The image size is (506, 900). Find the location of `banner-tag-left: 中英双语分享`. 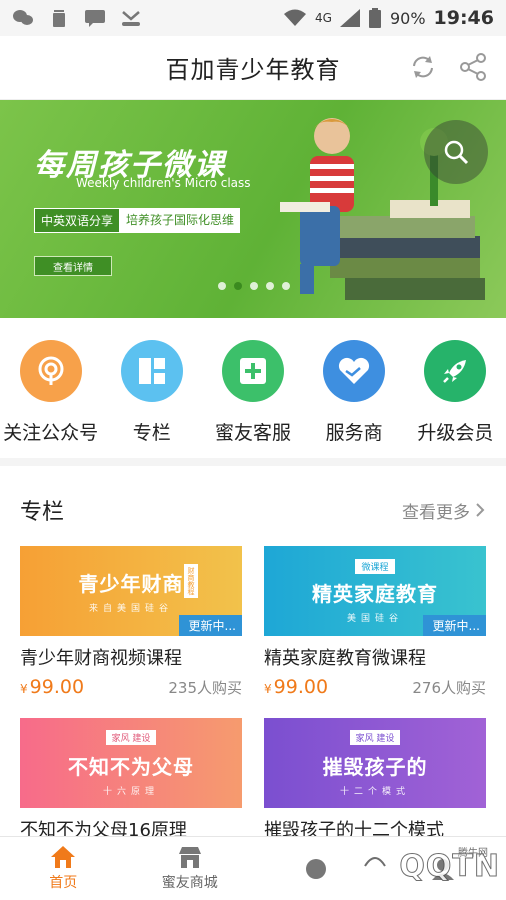

banner-tag-left: 中英双语分享 is located at coordinates (77, 220).